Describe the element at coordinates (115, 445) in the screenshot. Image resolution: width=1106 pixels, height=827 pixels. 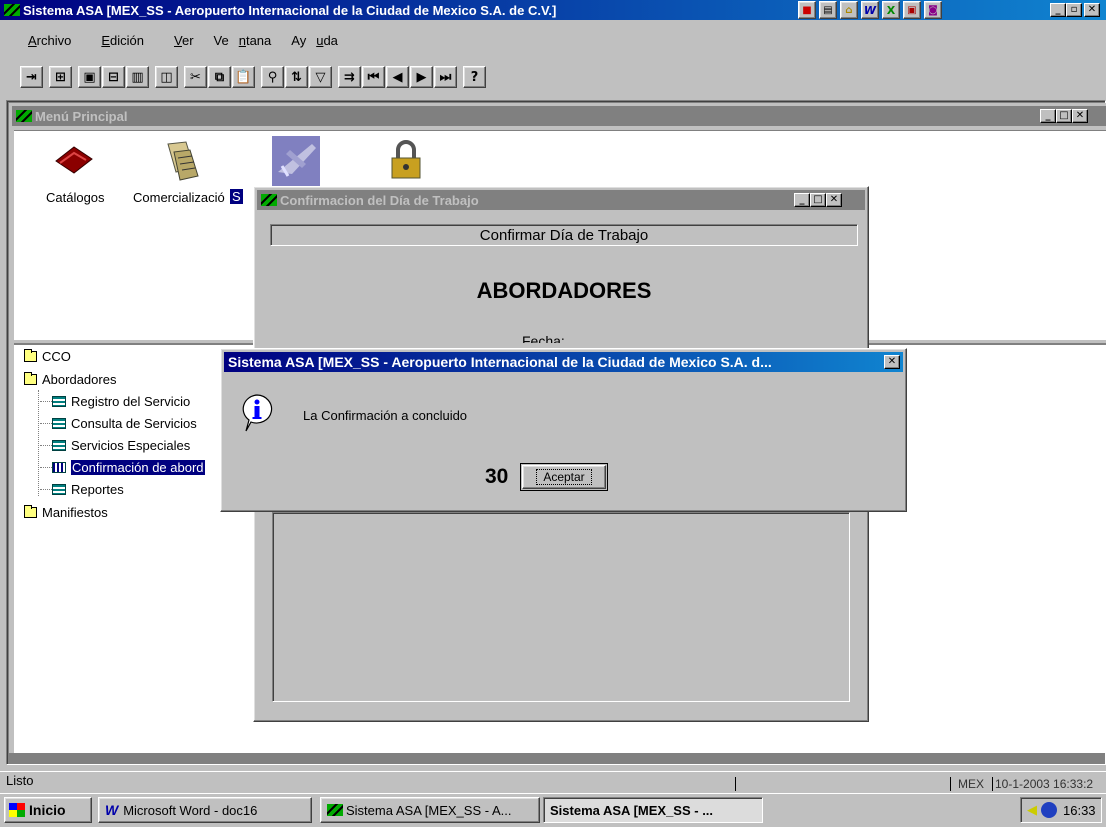
I see `tree-item-especiales: Servicios Especiales` at that location.